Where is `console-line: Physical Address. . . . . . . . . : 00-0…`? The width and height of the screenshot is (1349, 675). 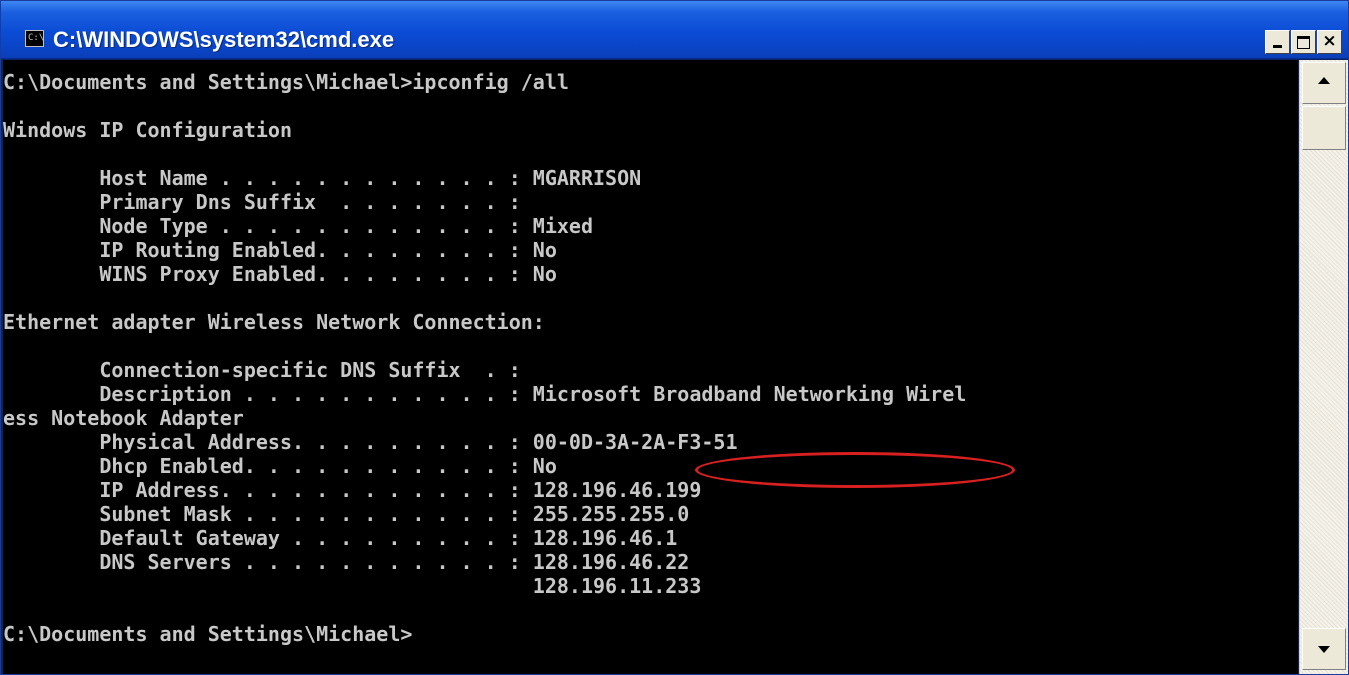 console-line: Physical Address. . . . . . . . . : 00-0… is located at coordinates (370, 442).